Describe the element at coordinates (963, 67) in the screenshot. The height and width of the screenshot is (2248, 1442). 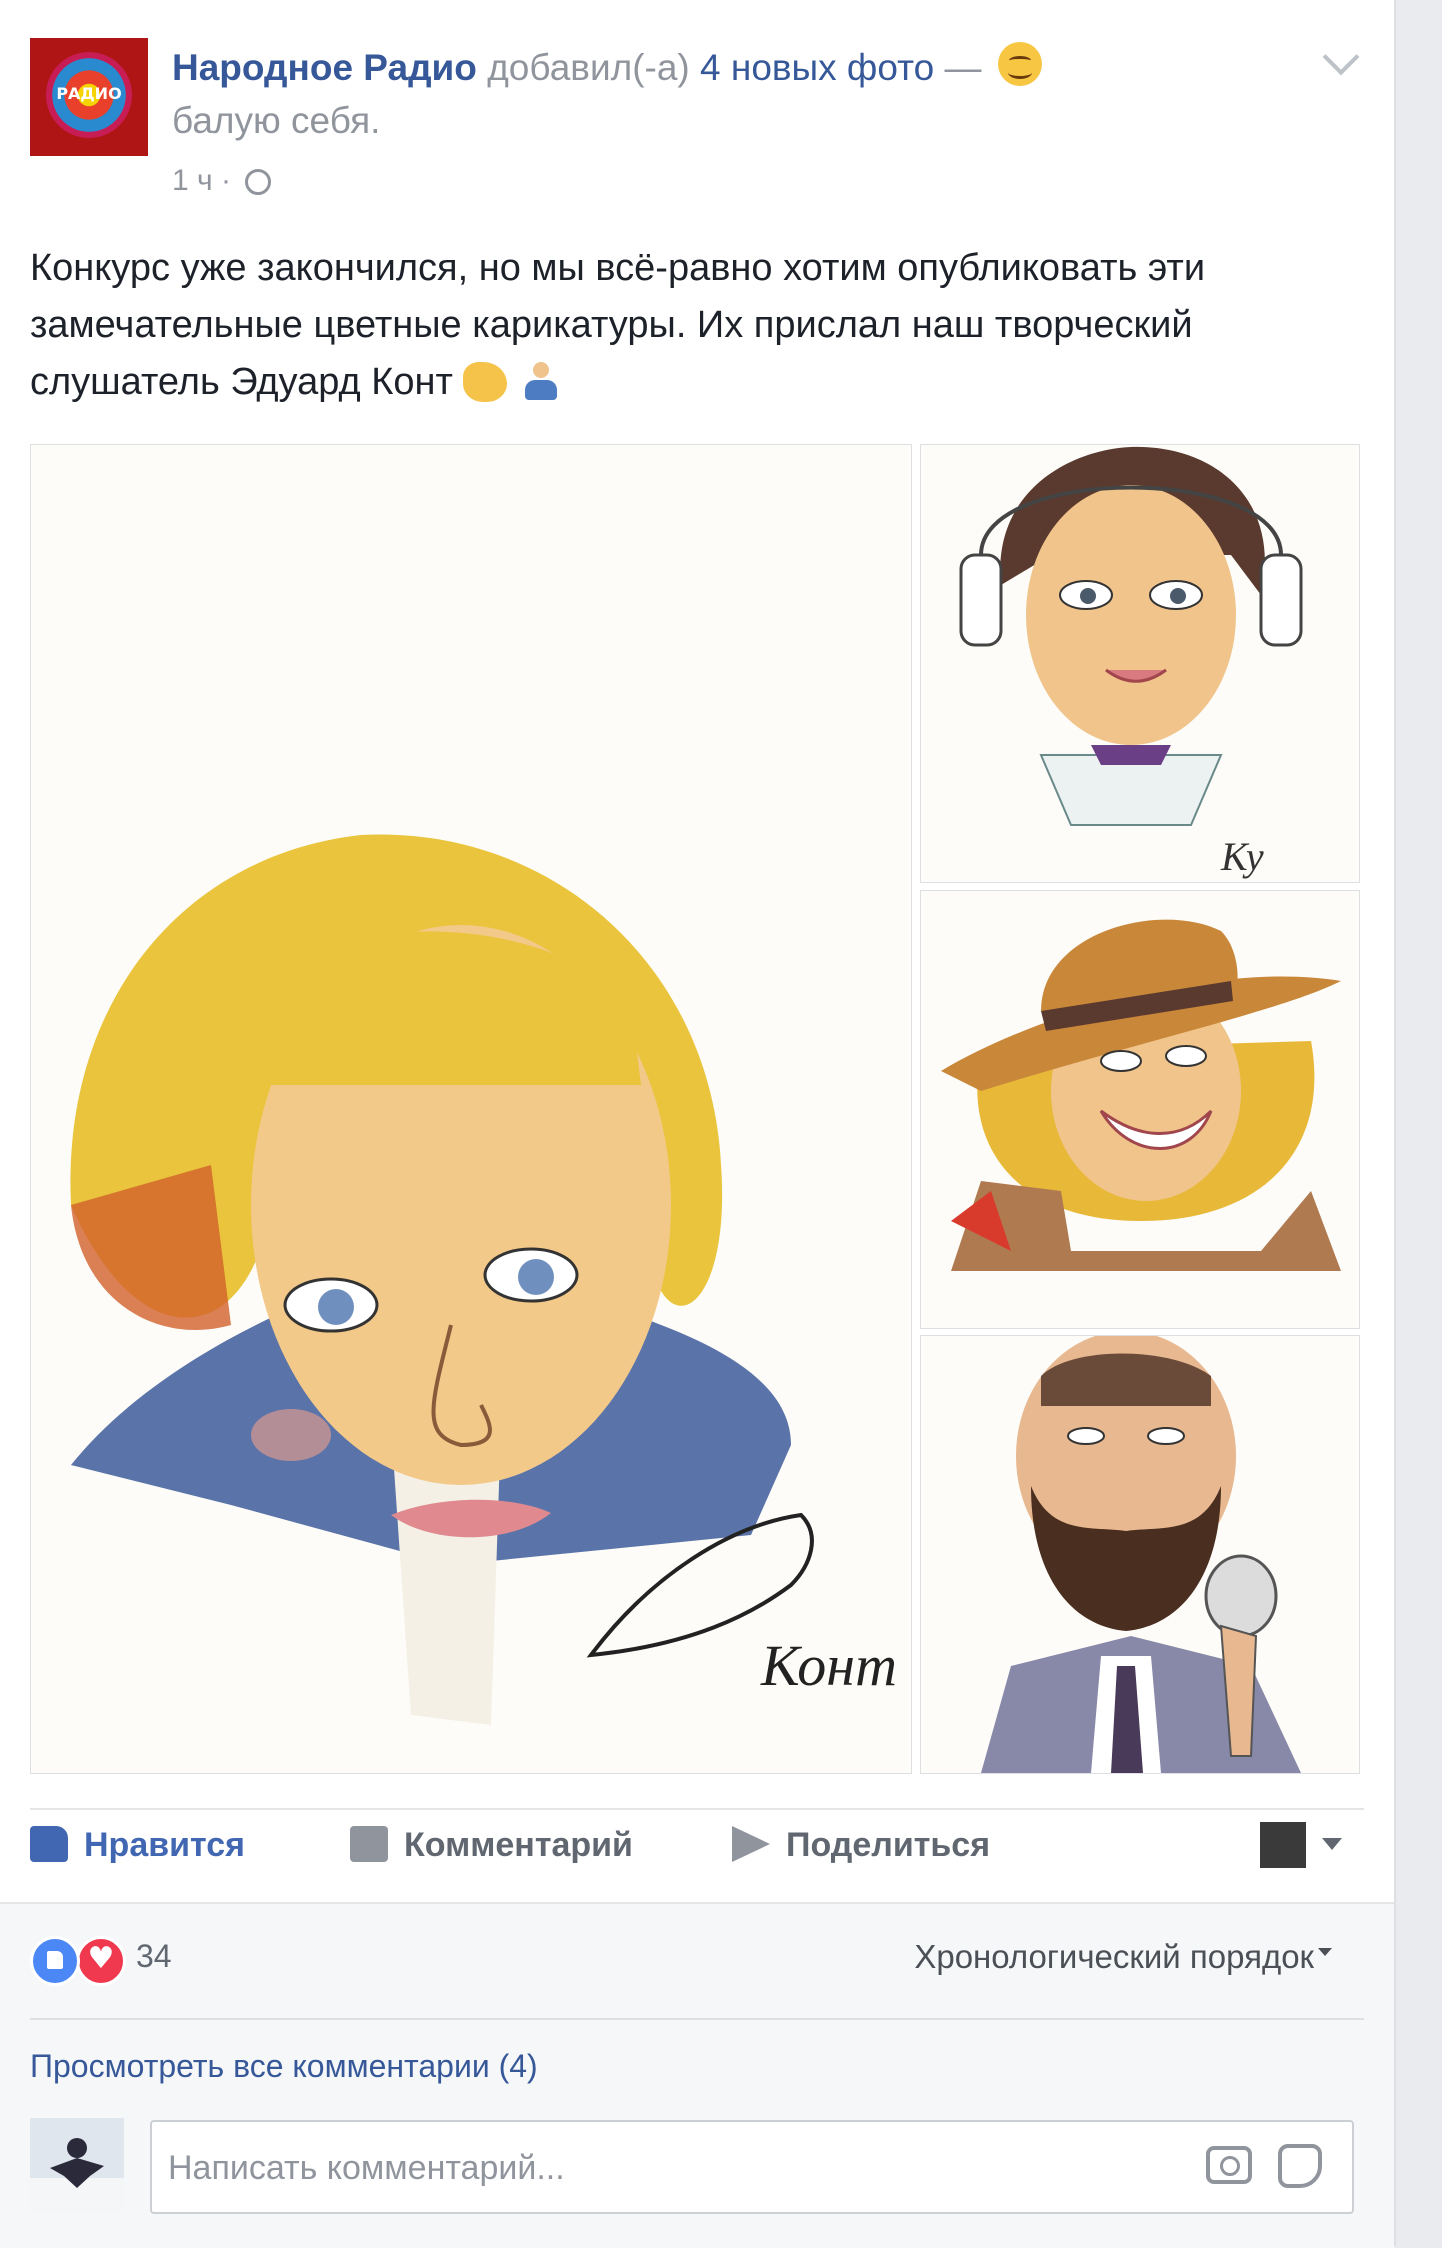
I see `feeling-dash: —` at that location.